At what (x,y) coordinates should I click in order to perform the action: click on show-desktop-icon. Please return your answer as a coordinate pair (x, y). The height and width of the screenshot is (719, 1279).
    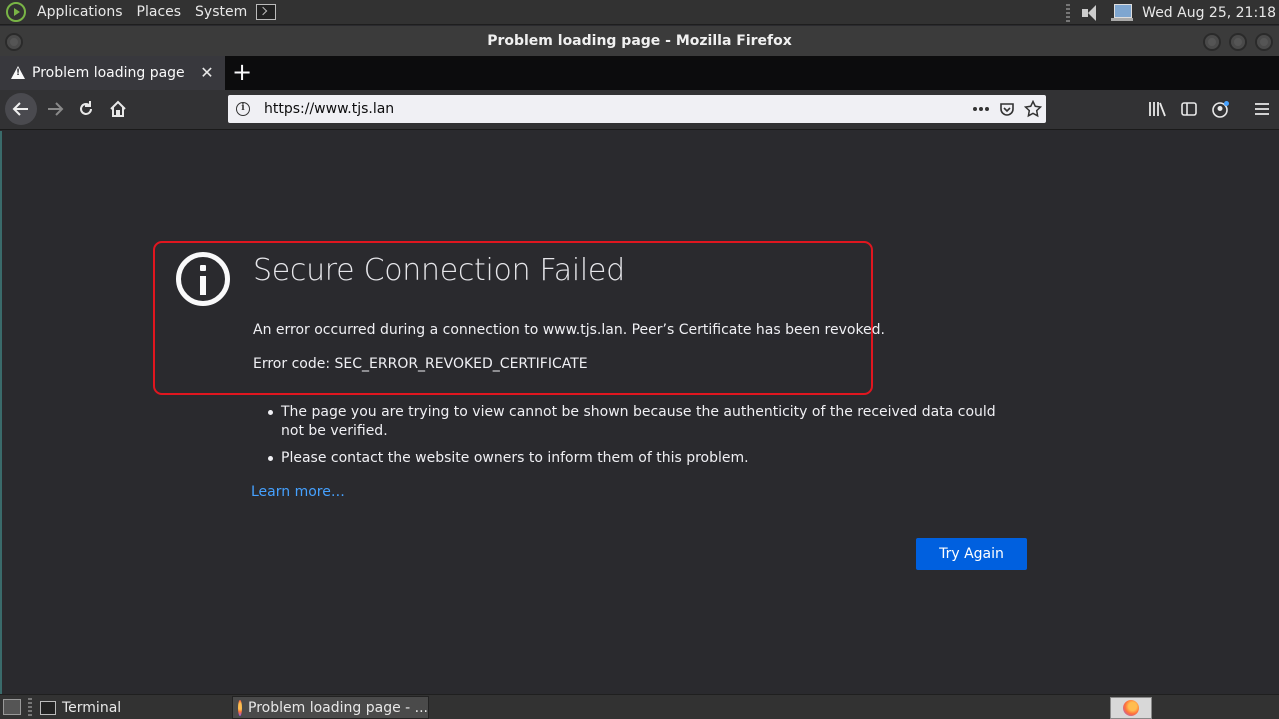
    Looking at the image, I should click on (12, 707).